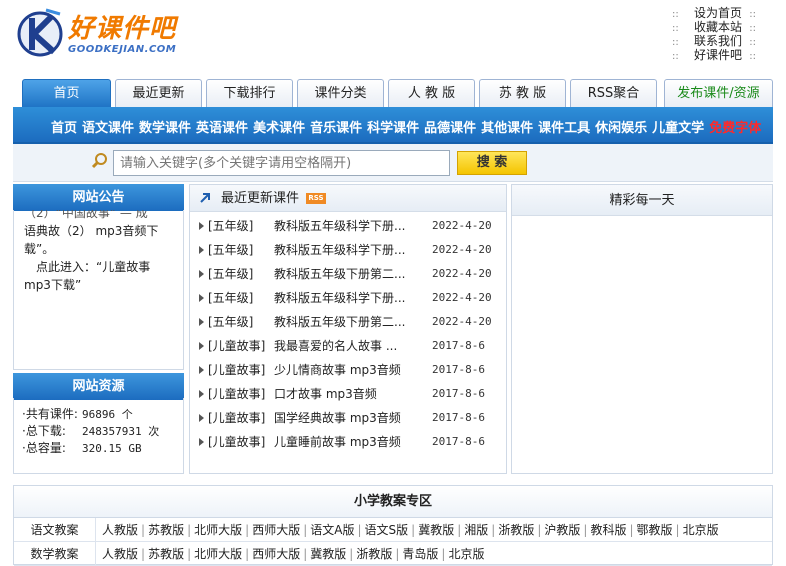 The width and height of the screenshot is (786, 566). I want to click on nav-other: 其他课件, so click(507, 128).